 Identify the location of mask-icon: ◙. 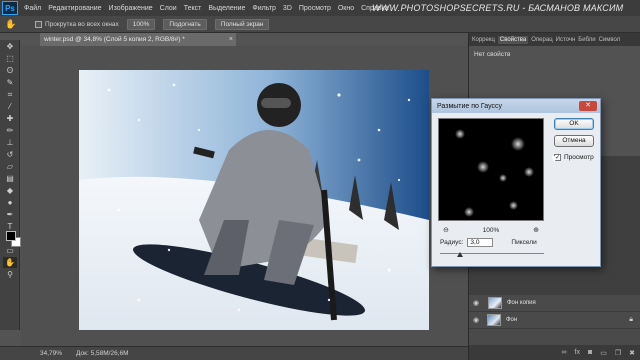
(590, 352).